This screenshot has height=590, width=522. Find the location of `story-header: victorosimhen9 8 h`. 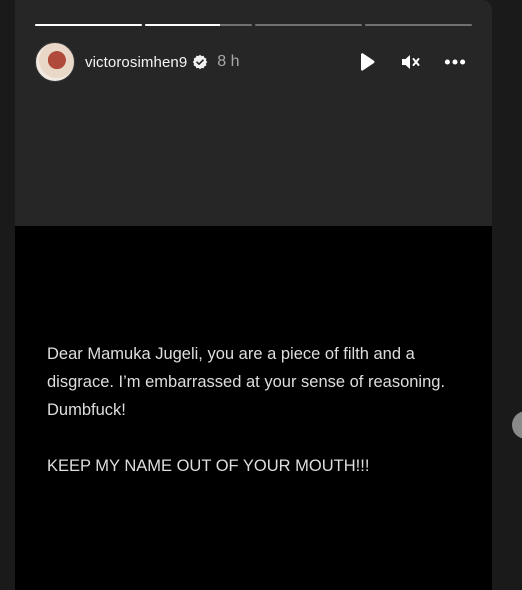

story-header: victorosimhen9 8 h is located at coordinates (253, 62).